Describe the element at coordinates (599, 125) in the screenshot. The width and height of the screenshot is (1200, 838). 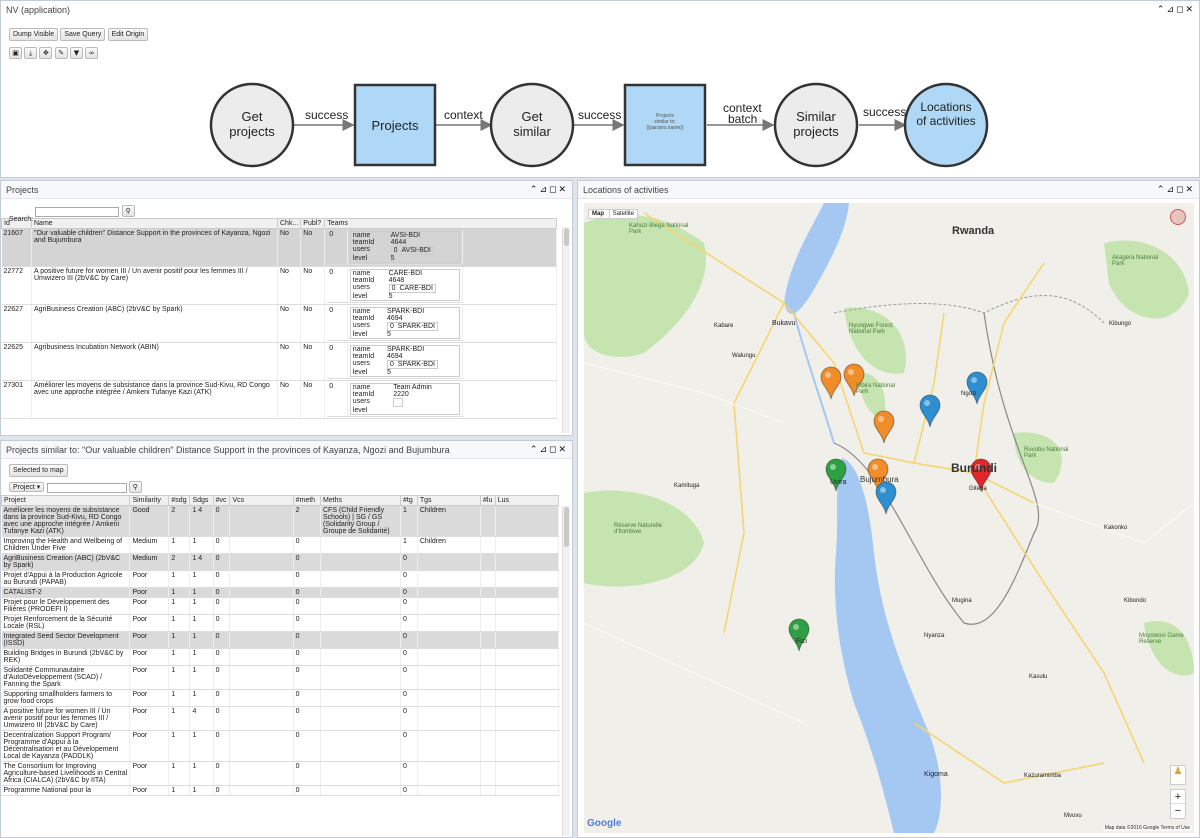
I see `flow-diagram` at that location.